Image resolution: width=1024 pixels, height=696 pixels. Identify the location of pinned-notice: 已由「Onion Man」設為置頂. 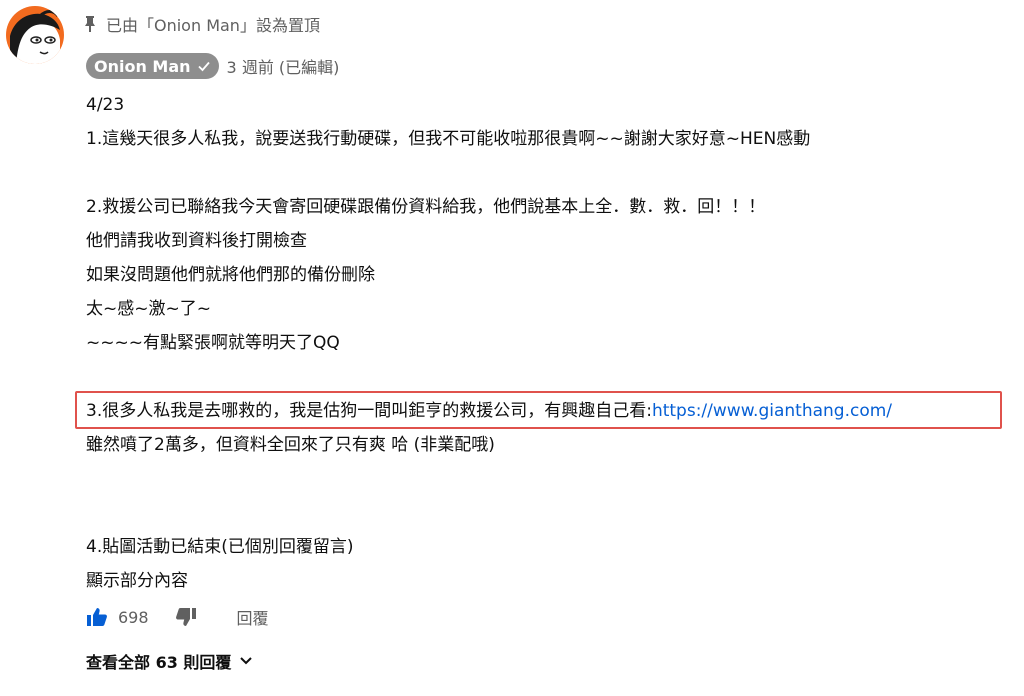
(202, 24).